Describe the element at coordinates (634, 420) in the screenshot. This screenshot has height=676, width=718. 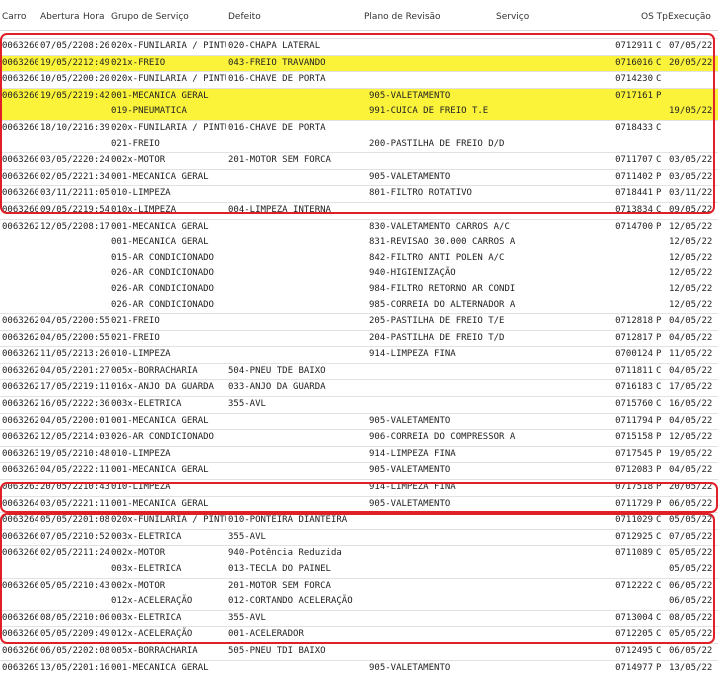
I see `os-cell: 0711794` at that location.